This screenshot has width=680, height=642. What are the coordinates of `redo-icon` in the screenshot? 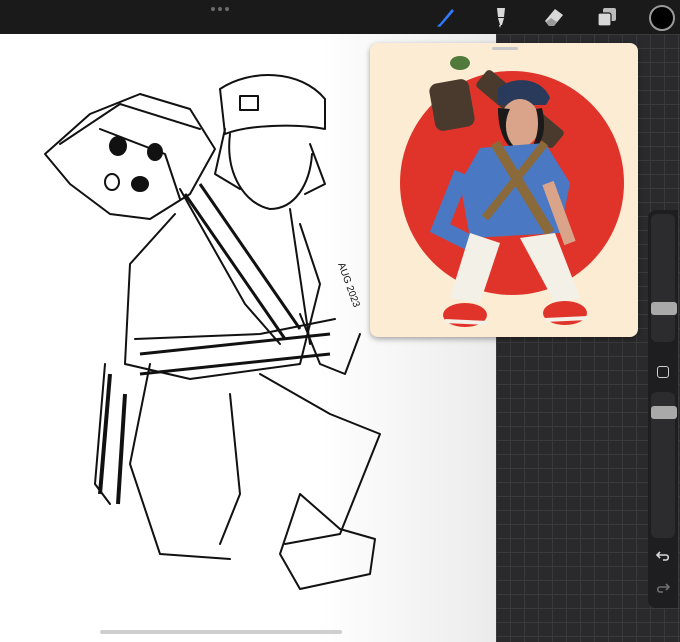 It's located at (663, 588).